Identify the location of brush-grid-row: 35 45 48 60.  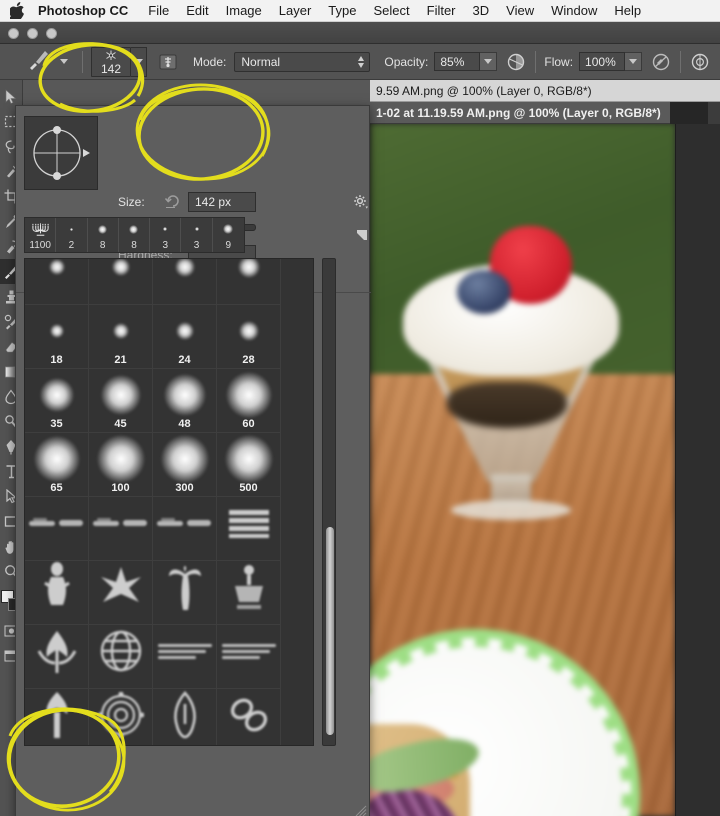
(169, 401).